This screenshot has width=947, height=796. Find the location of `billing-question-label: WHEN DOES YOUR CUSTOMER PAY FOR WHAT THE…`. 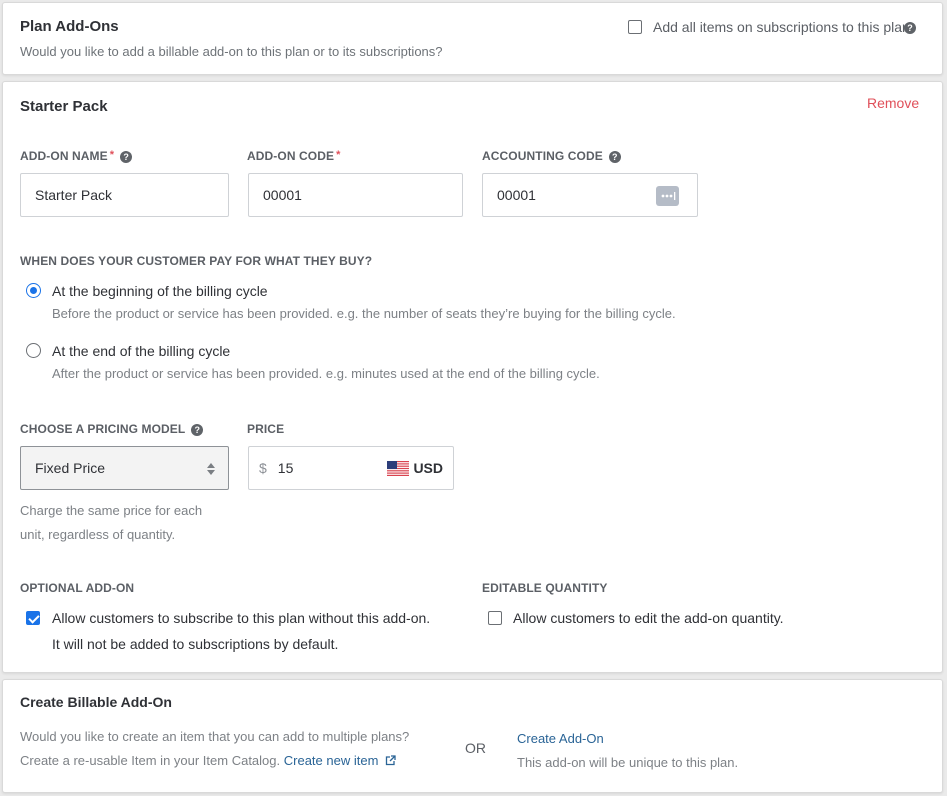

billing-question-label: WHEN DOES YOUR CUSTOMER PAY FOR WHAT THE… is located at coordinates (196, 261).